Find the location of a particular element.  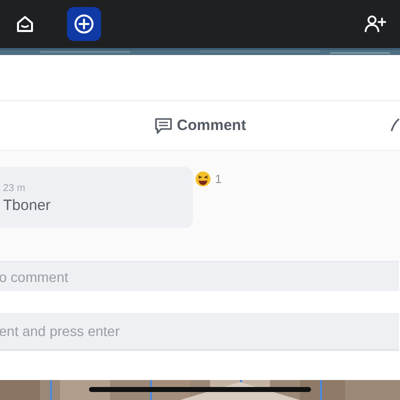

speech-bubble-icon is located at coordinates (163, 125).